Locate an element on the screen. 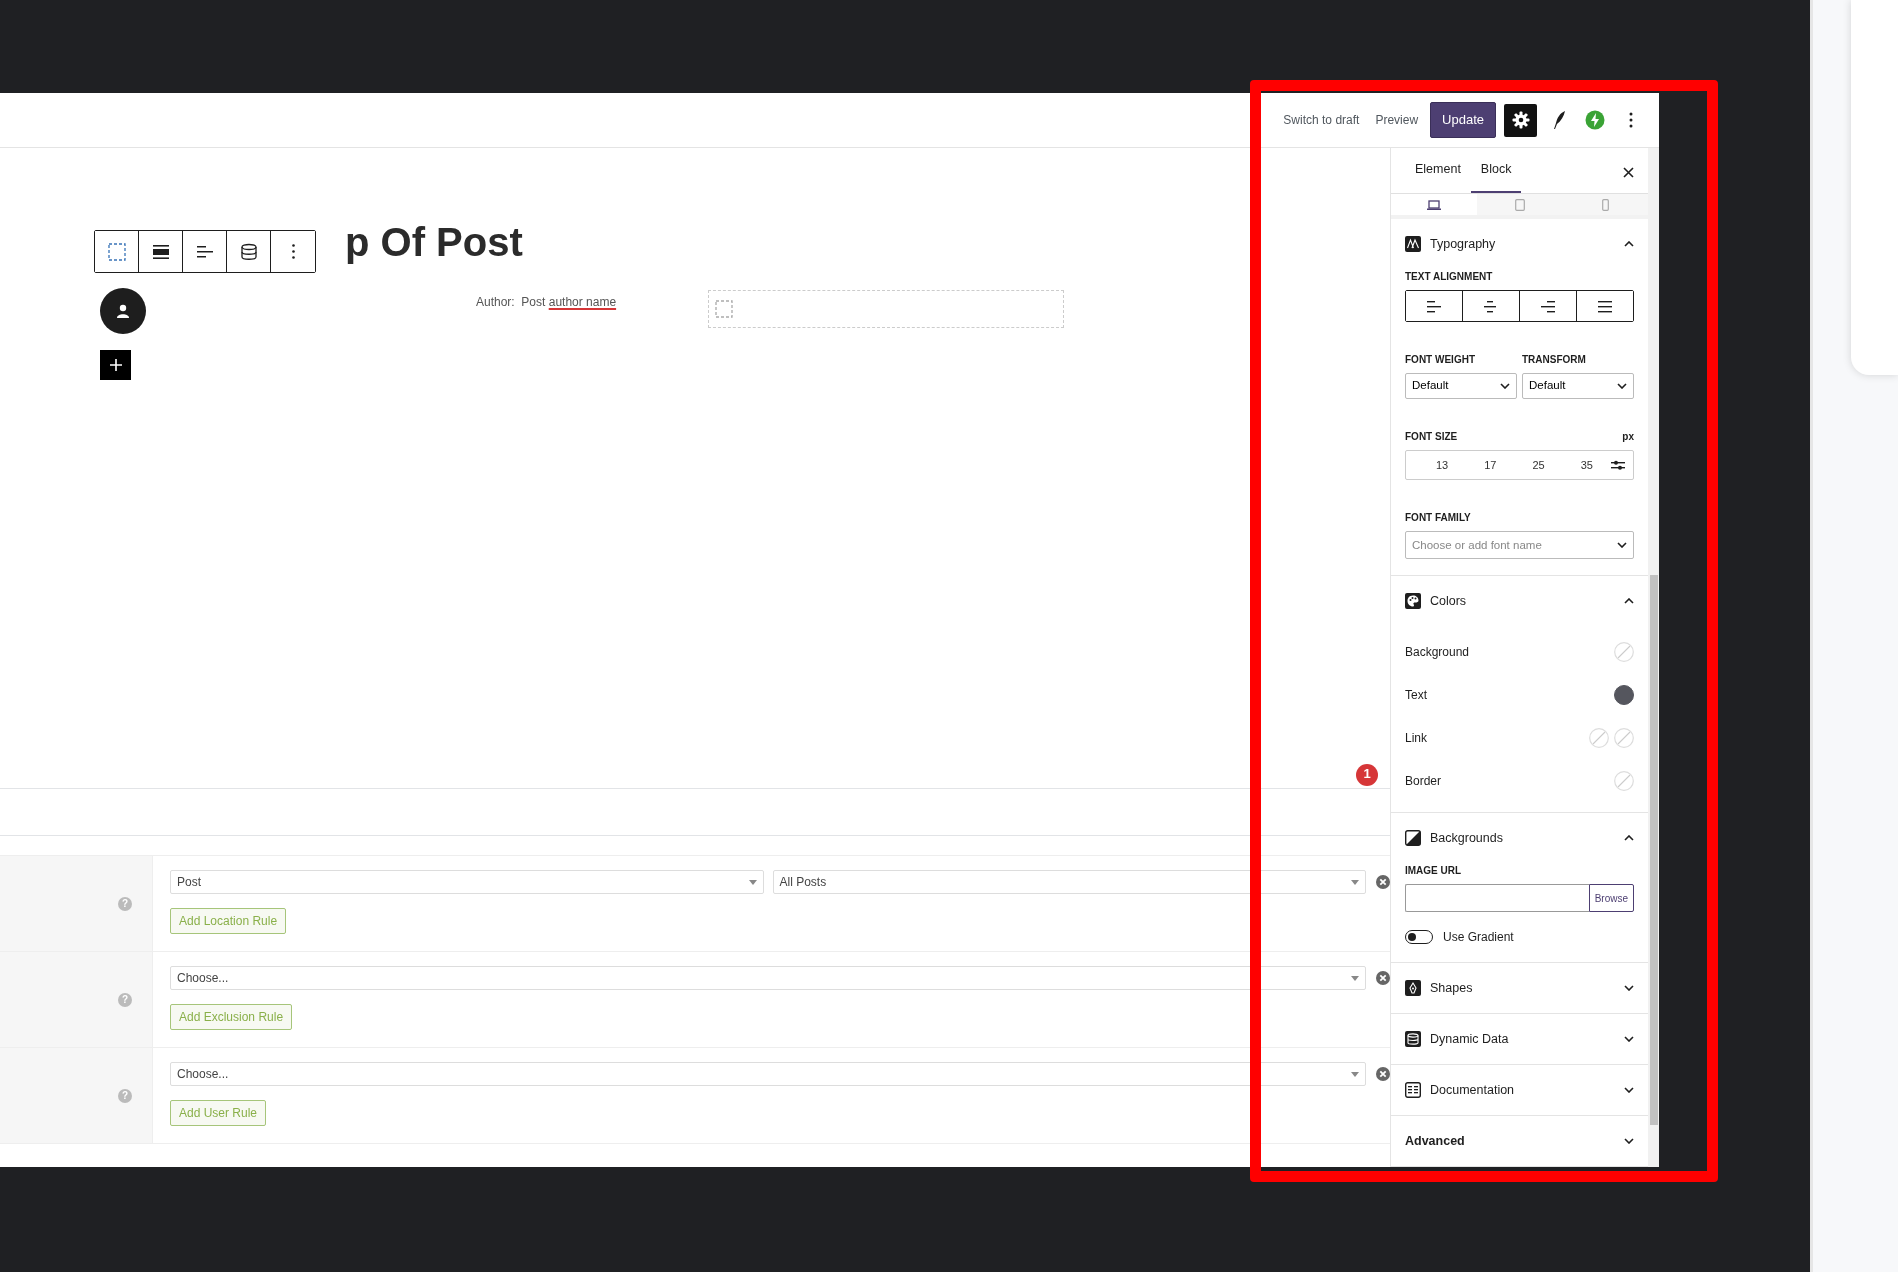 This screenshot has height=1272, width=1898. toolbar-link: Switch to draft is located at coordinates (1321, 120).